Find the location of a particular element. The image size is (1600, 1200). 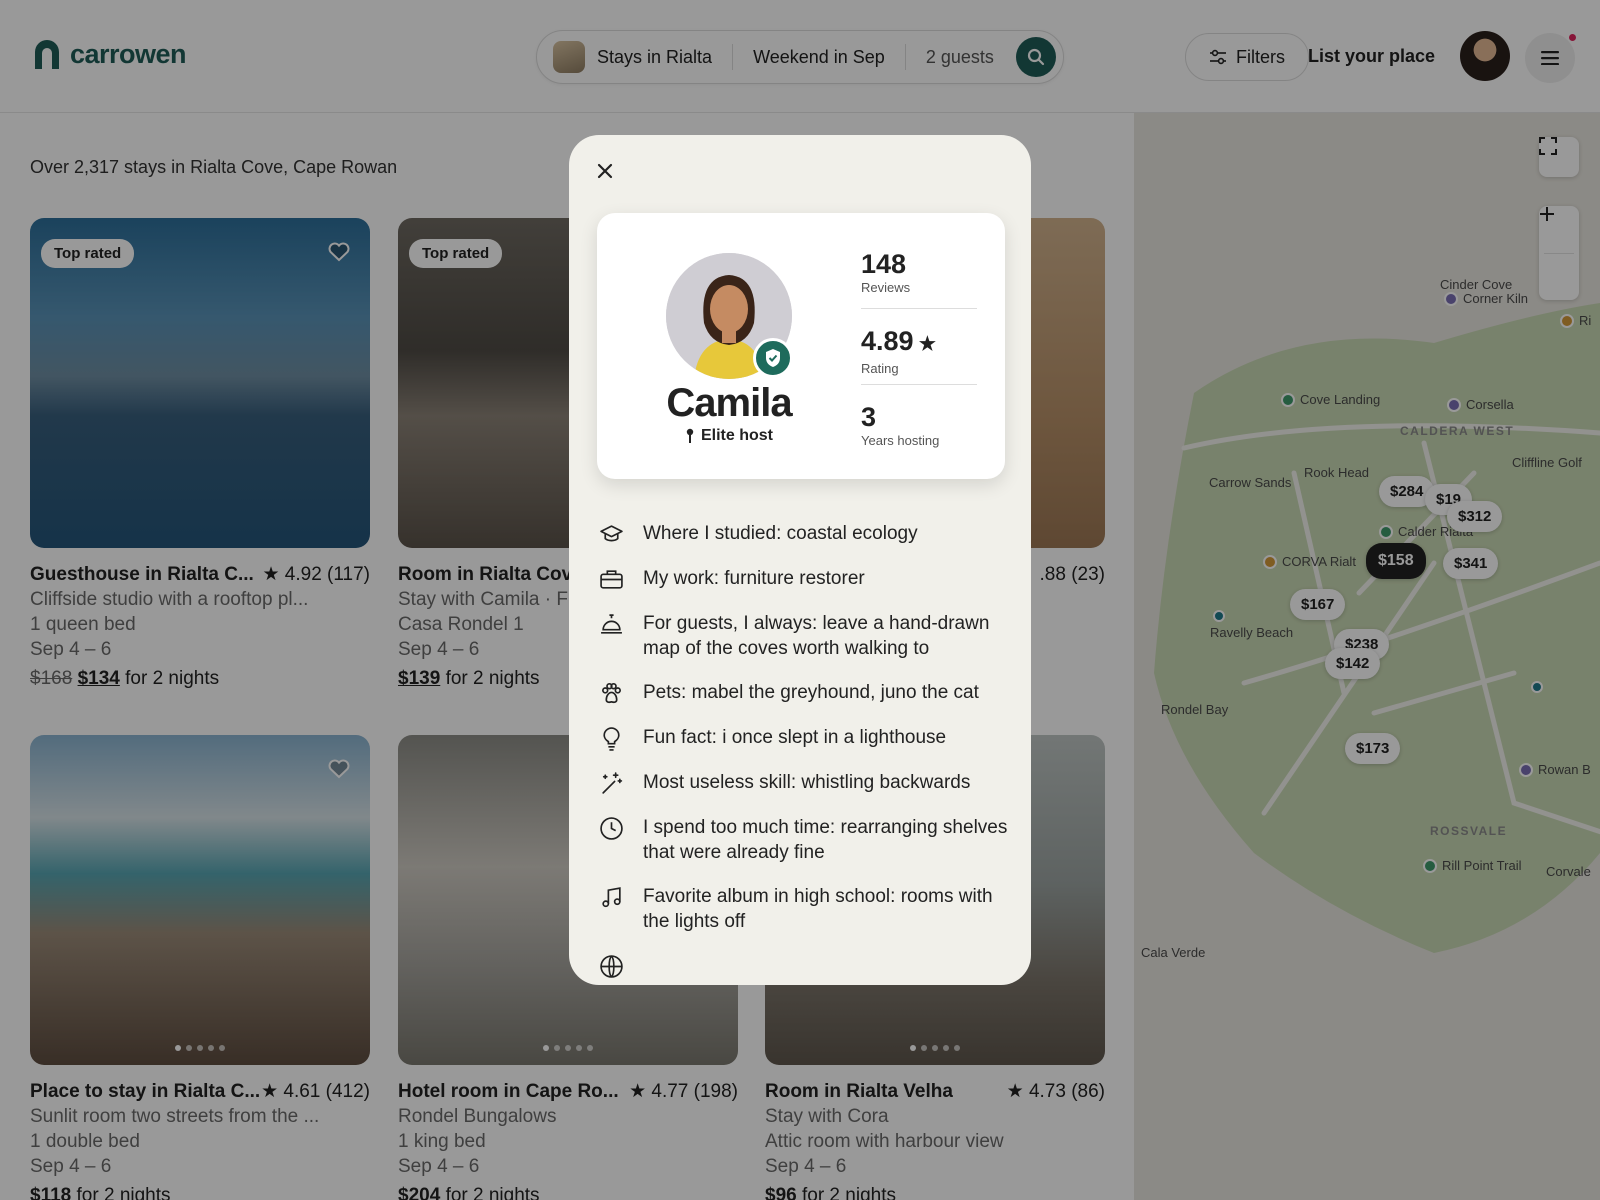

host-fact: Fun fact: i once slept in a lighthouse is located at coordinates (804, 738).